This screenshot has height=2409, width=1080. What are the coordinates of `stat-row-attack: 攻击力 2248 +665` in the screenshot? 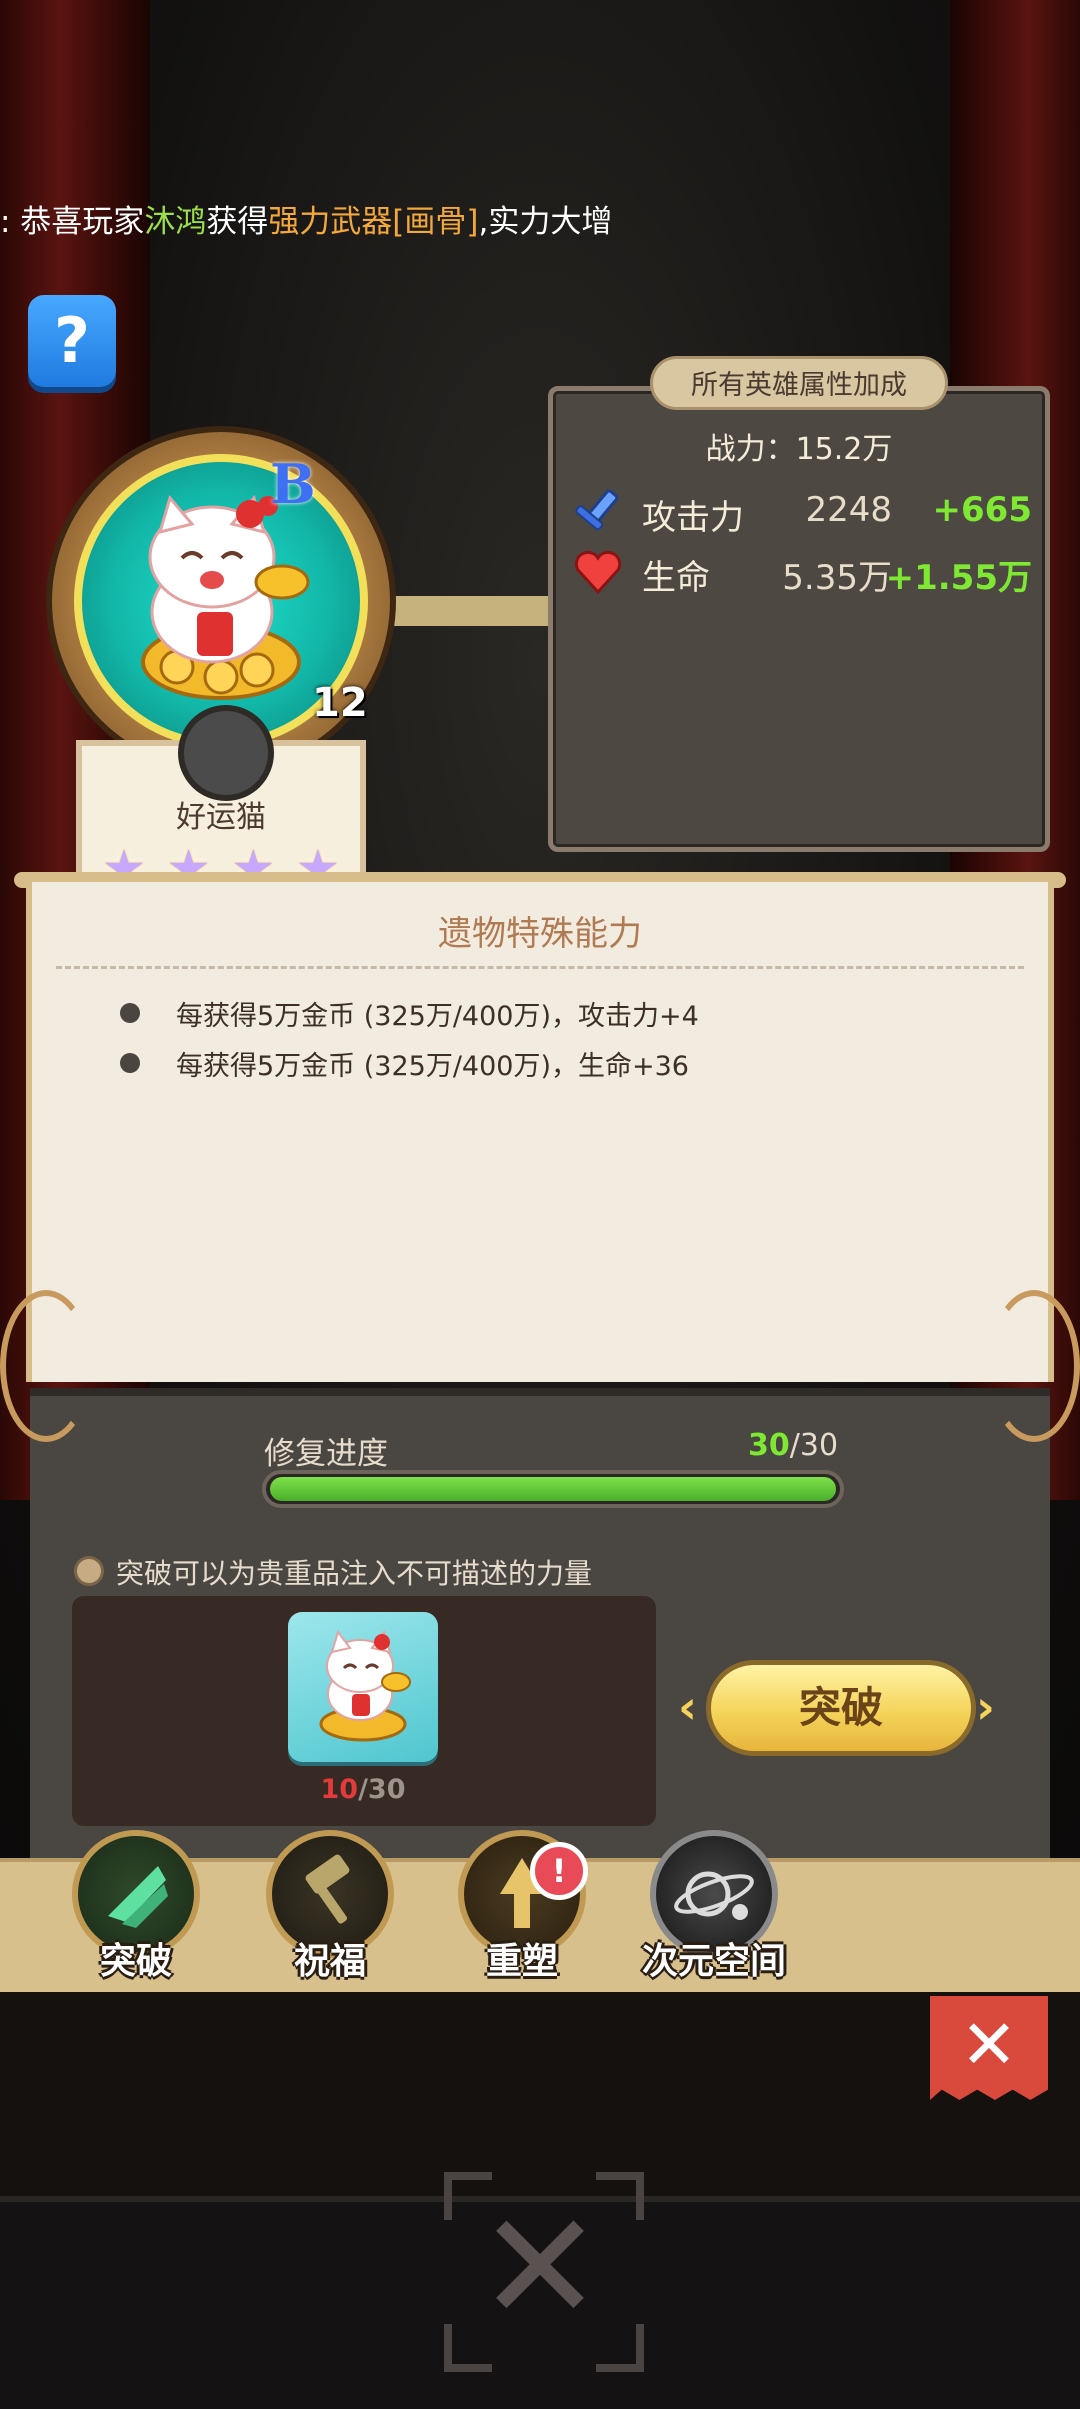 It's located at (802, 512).